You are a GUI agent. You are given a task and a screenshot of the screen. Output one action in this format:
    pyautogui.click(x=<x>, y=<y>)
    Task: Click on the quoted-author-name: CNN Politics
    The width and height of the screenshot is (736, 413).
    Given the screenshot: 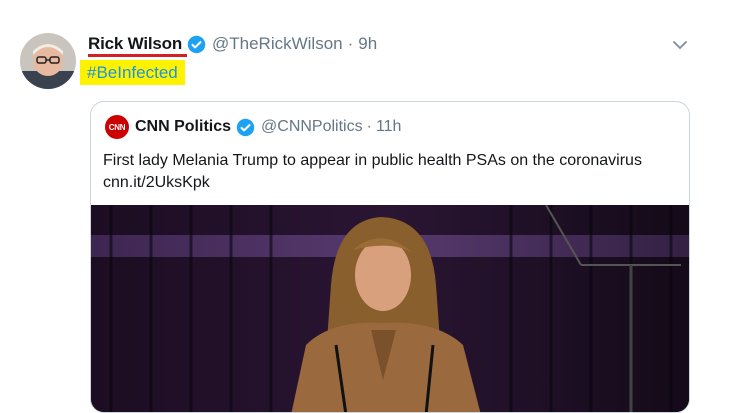 What is the action you would take?
    pyautogui.click(x=183, y=127)
    